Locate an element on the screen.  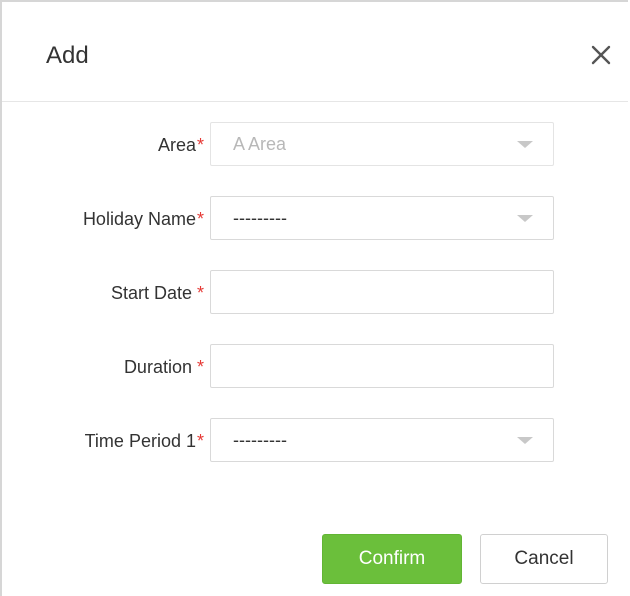
time-period-1-label: Time Period 1* is located at coordinates (144, 441).